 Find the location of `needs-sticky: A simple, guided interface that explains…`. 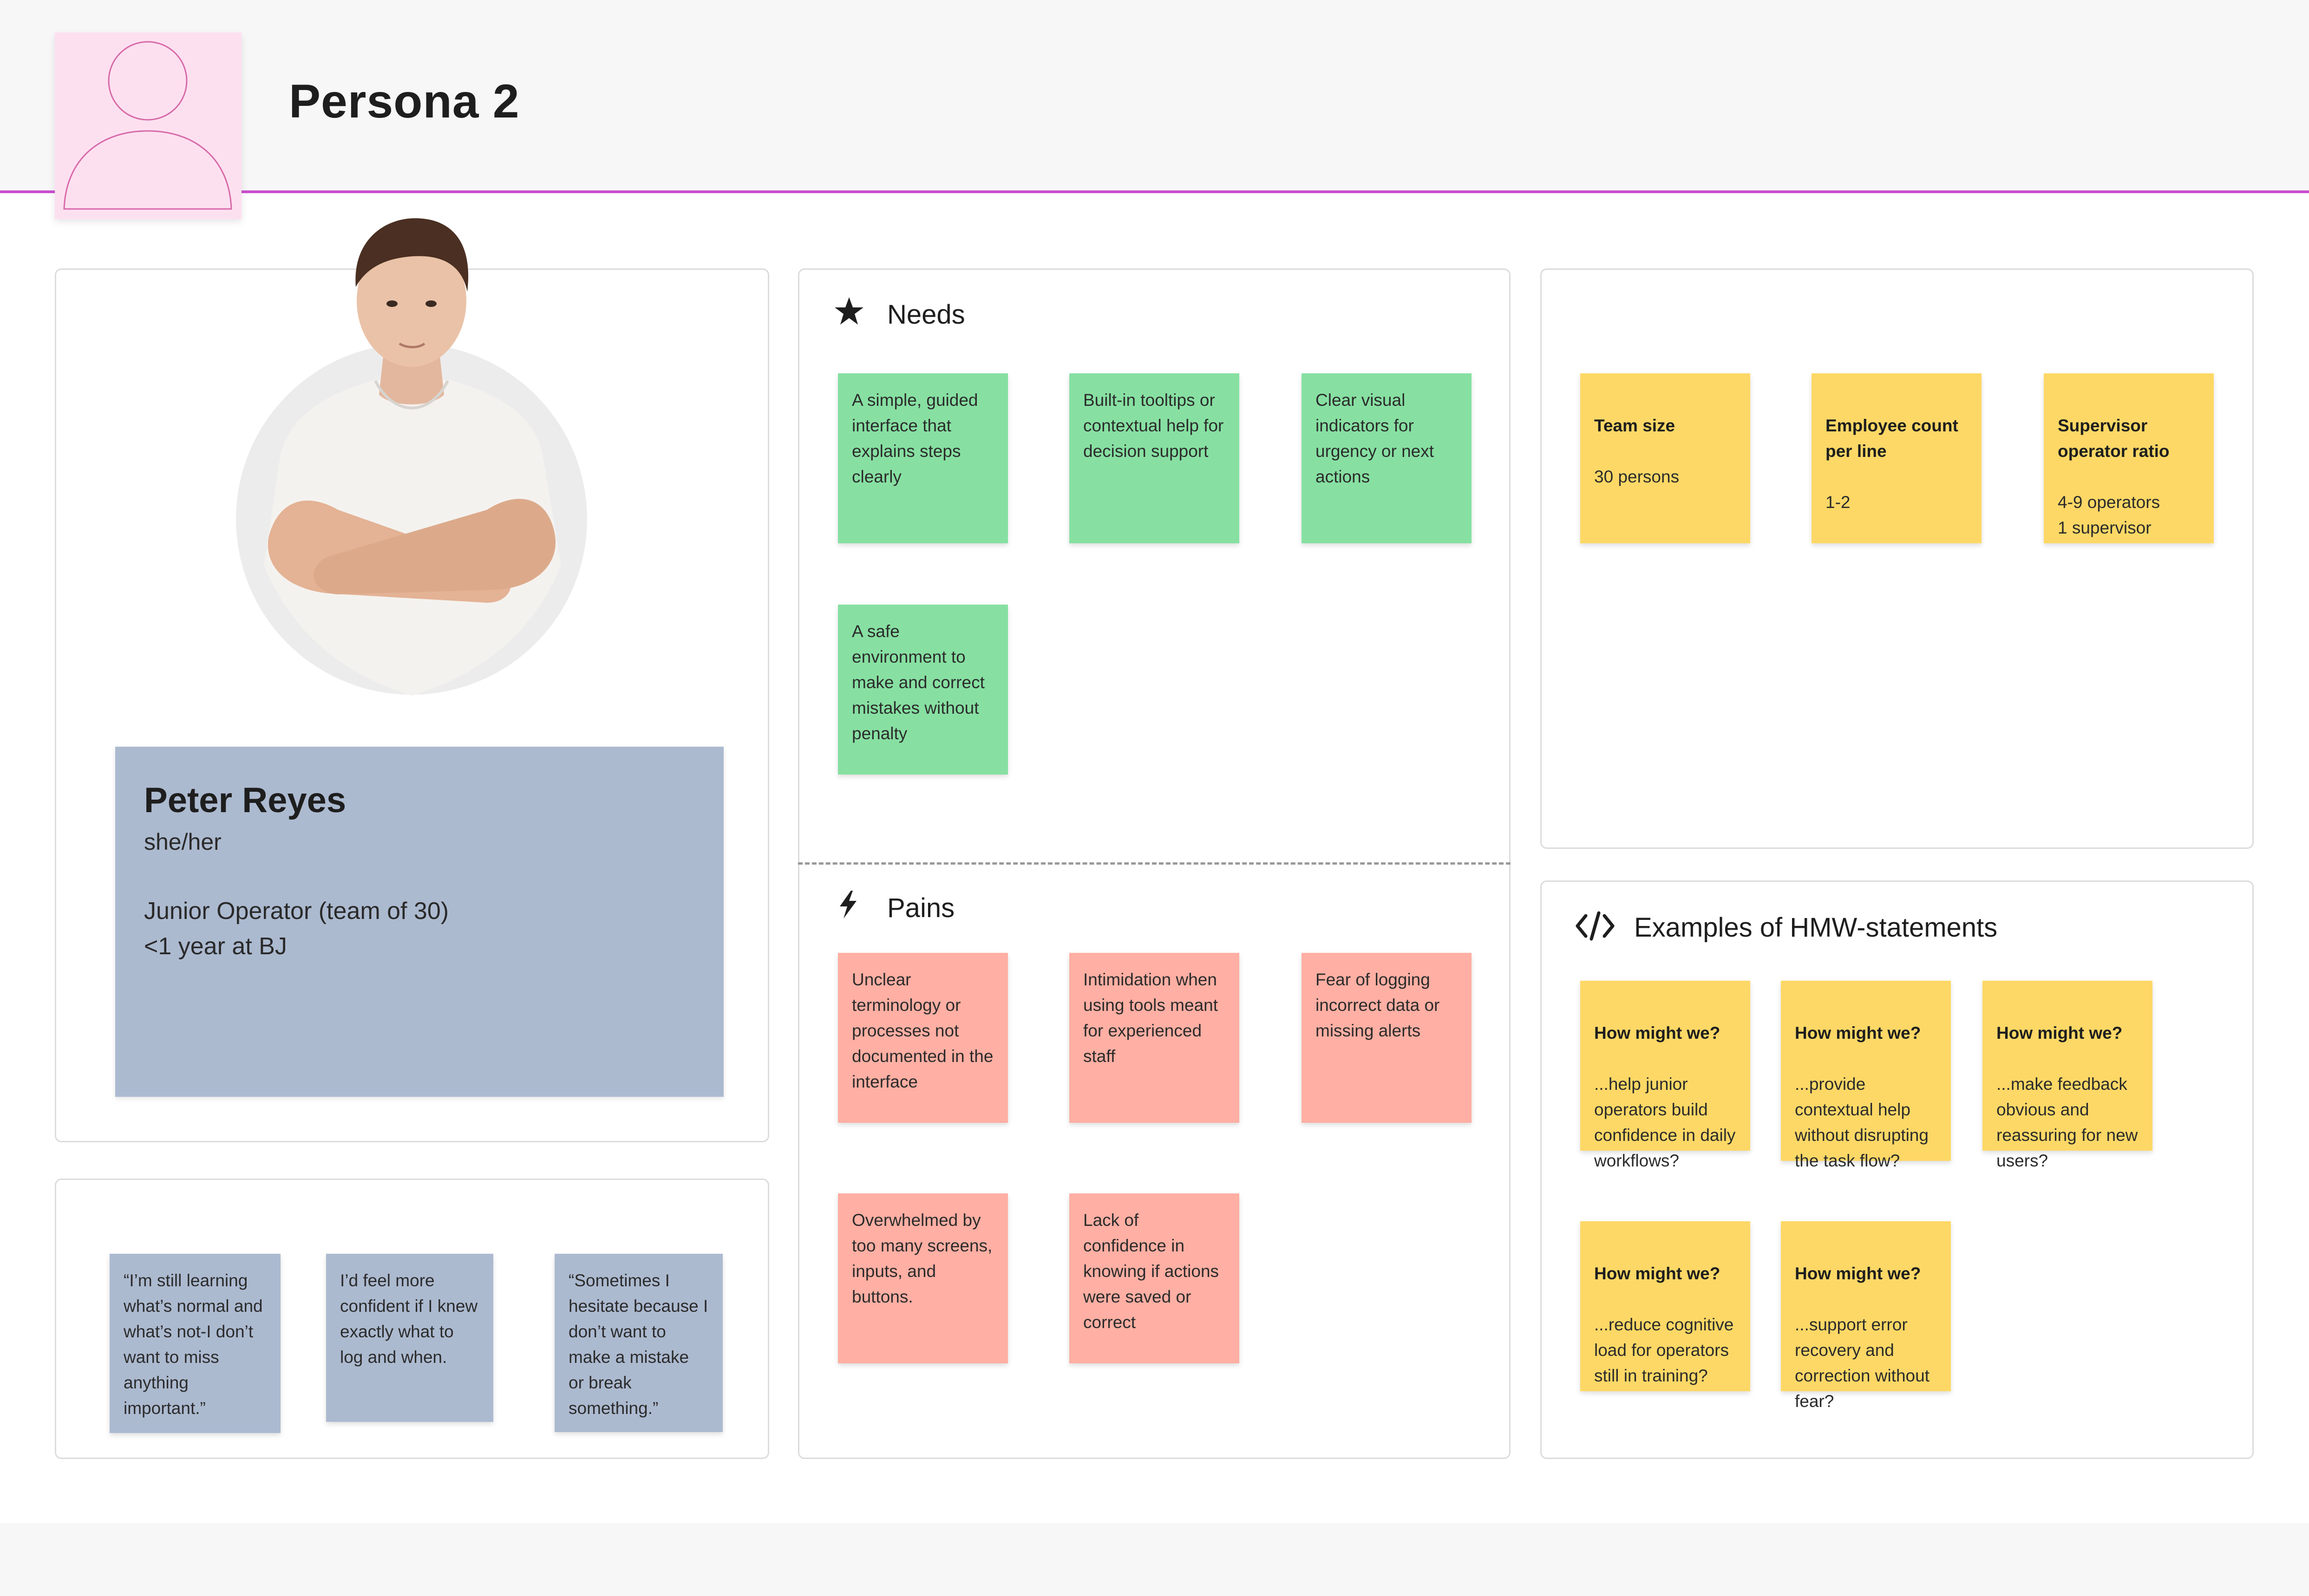

needs-sticky: A simple, guided interface that explains… is located at coordinates (923, 458).